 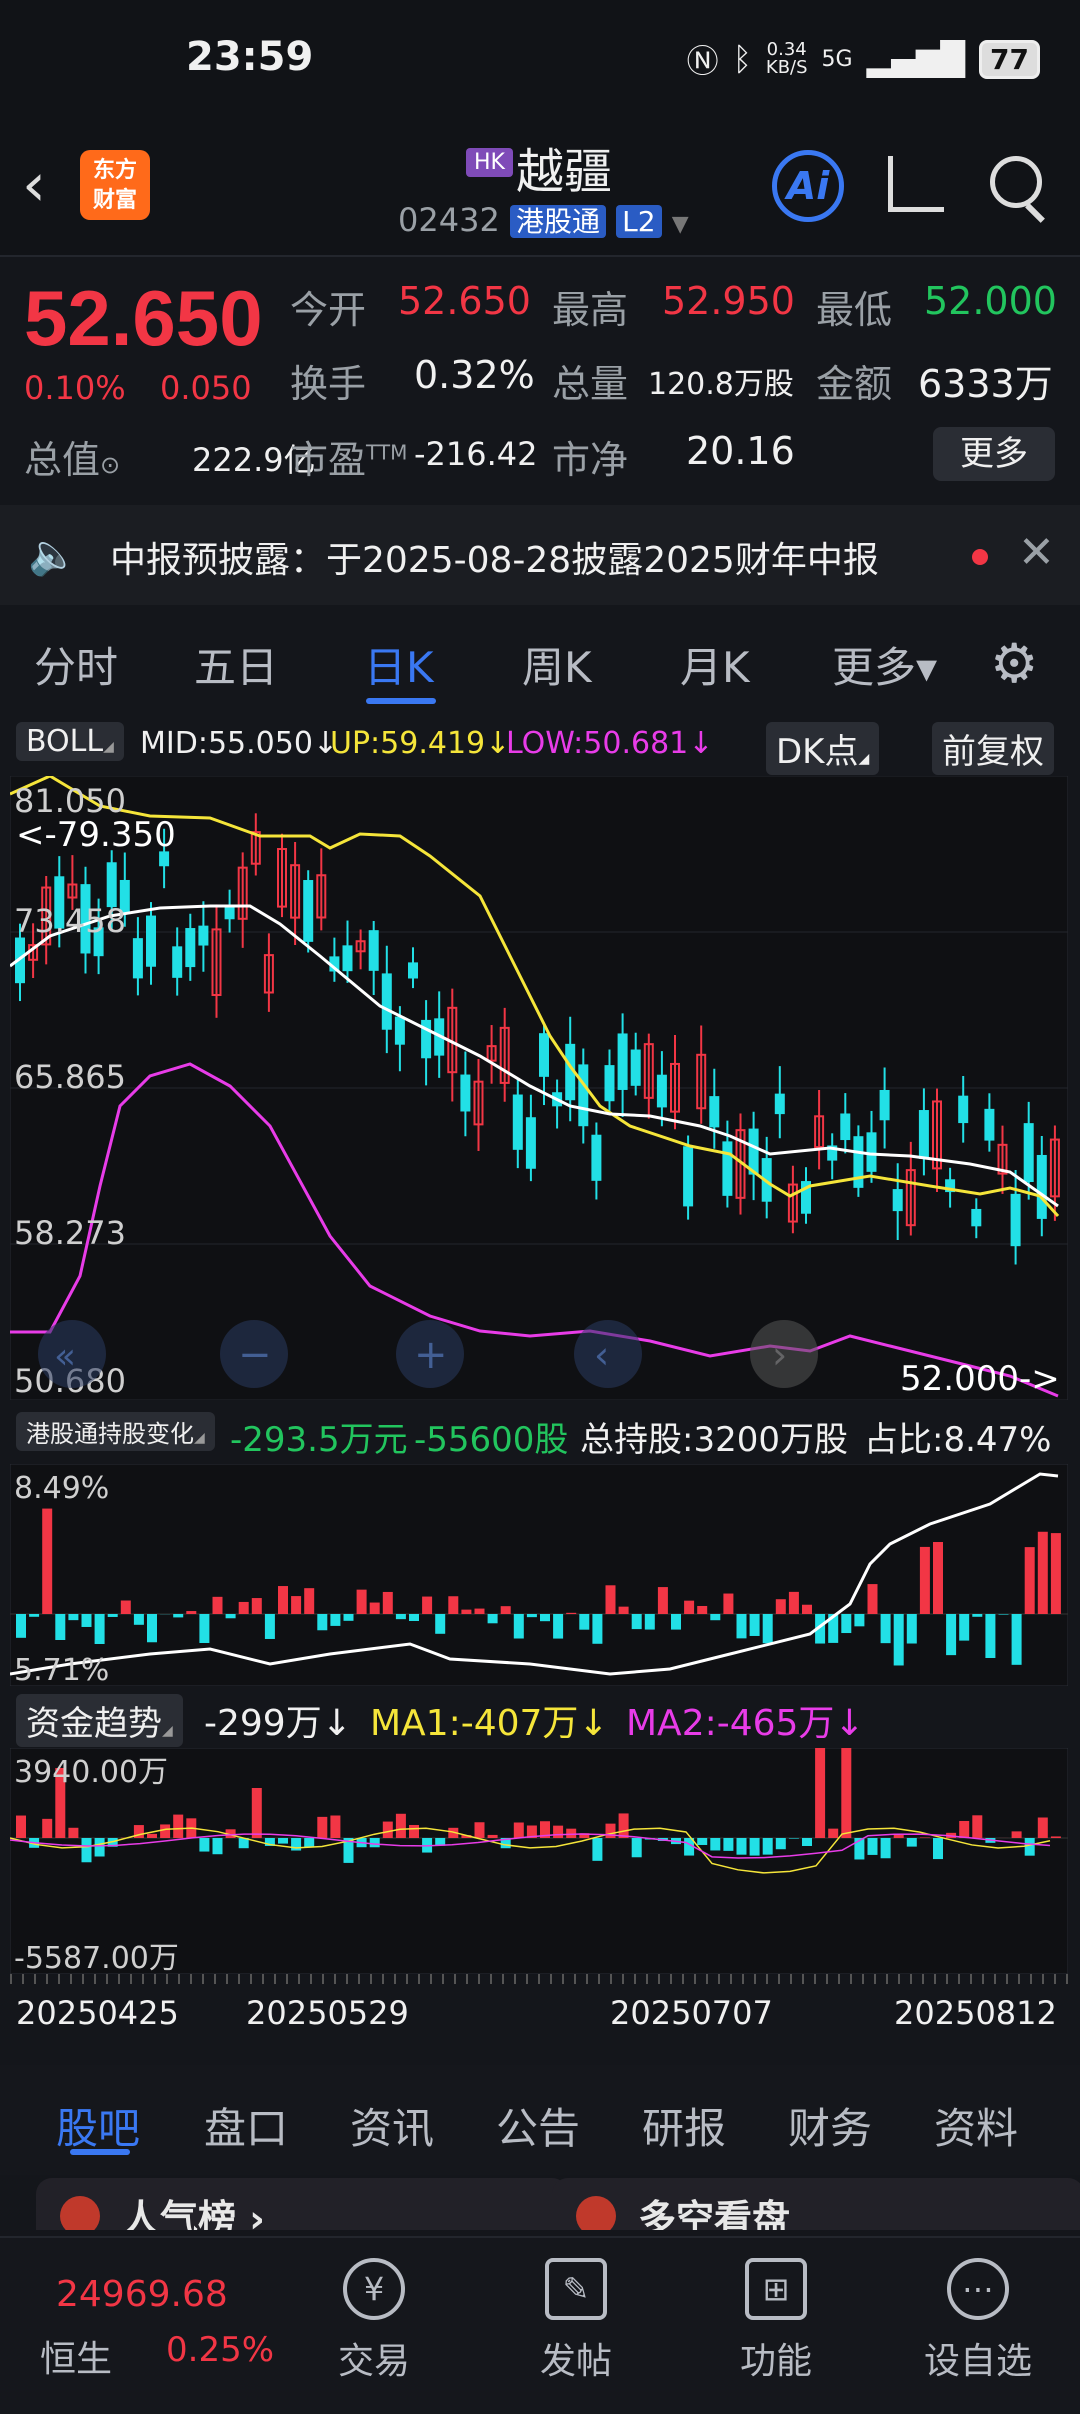 I want to click on tab-research: 研报, so click(x=684, y=2125).